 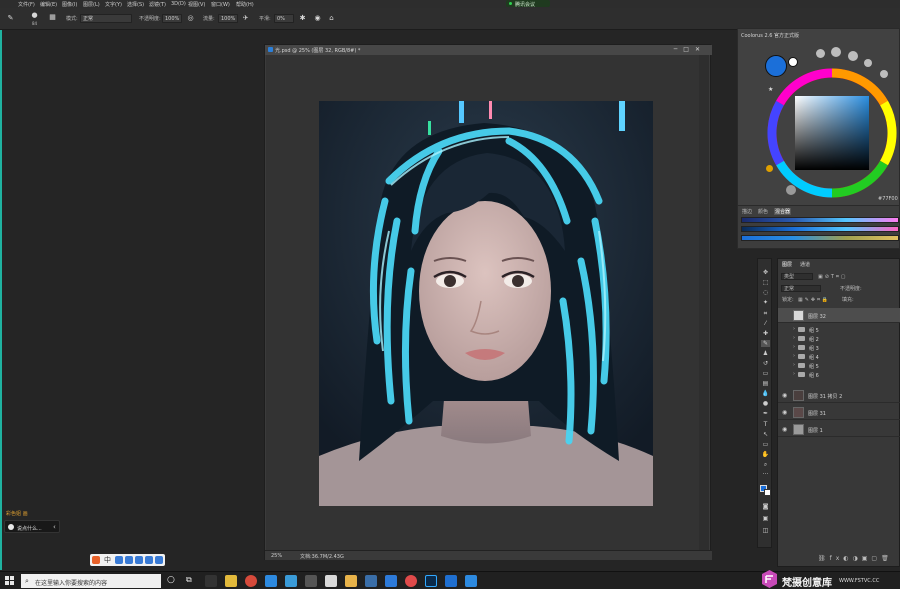 What do you see at coordinates (34, 15) in the screenshot?
I see `brush-preset-icon: ●` at bounding box center [34, 15].